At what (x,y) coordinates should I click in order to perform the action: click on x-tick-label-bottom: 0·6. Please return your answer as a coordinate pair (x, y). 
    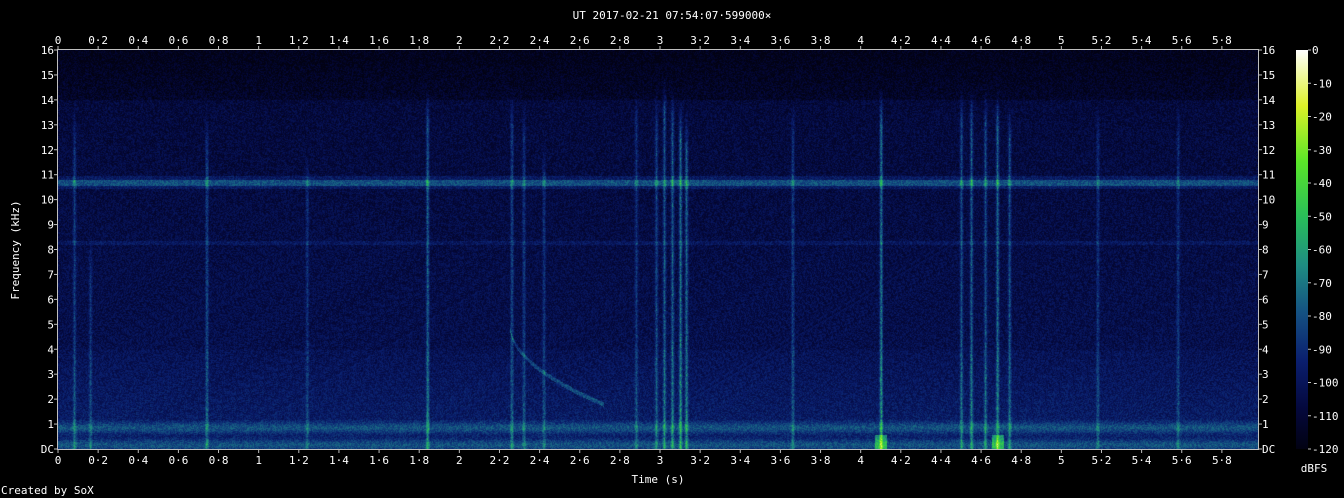
    Looking at the image, I should click on (178, 460).